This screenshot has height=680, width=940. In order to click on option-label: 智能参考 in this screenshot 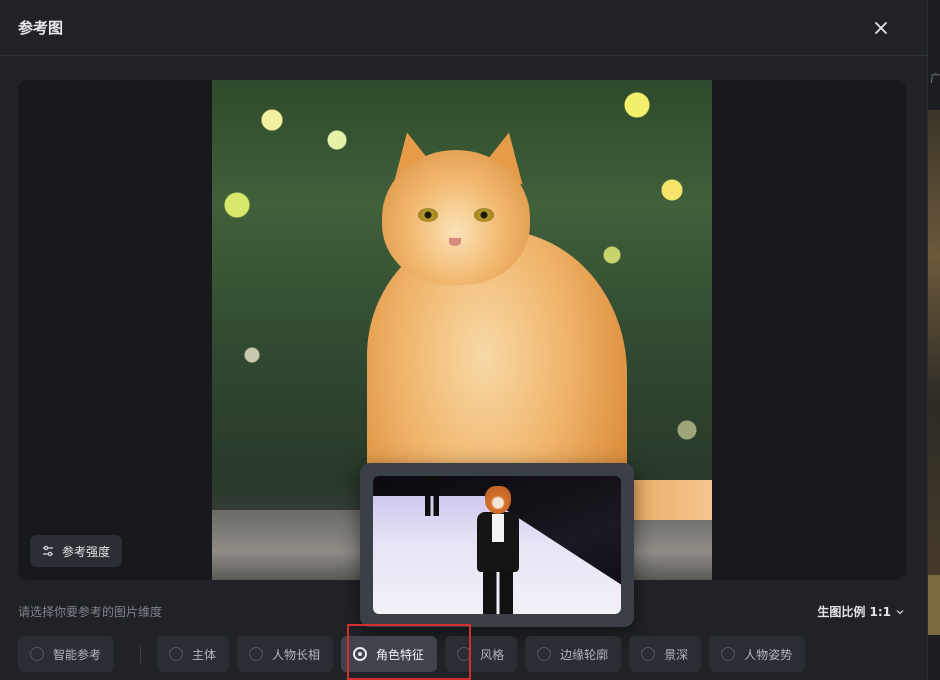, I will do `click(77, 654)`.